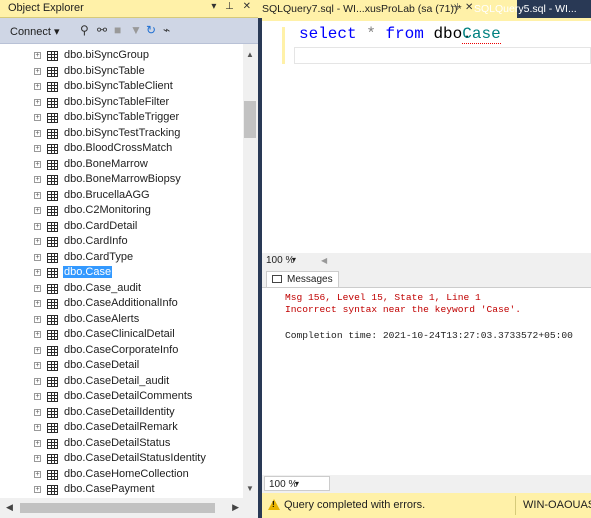 The width and height of the screenshot is (591, 518). What do you see at coordinates (328, 34) in the screenshot?
I see `keyword-select: select` at bounding box center [328, 34].